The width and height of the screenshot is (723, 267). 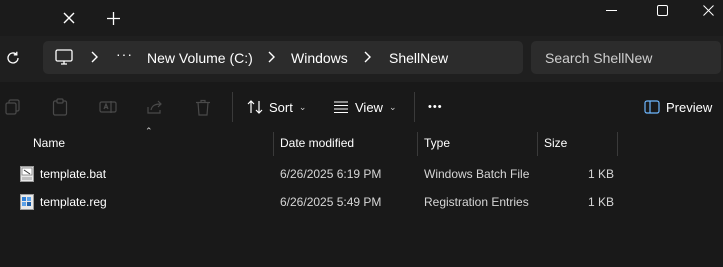 What do you see at coordinates (361, 18) in the screenshot?
I see `title-bar` at bounding box center [361, 18].